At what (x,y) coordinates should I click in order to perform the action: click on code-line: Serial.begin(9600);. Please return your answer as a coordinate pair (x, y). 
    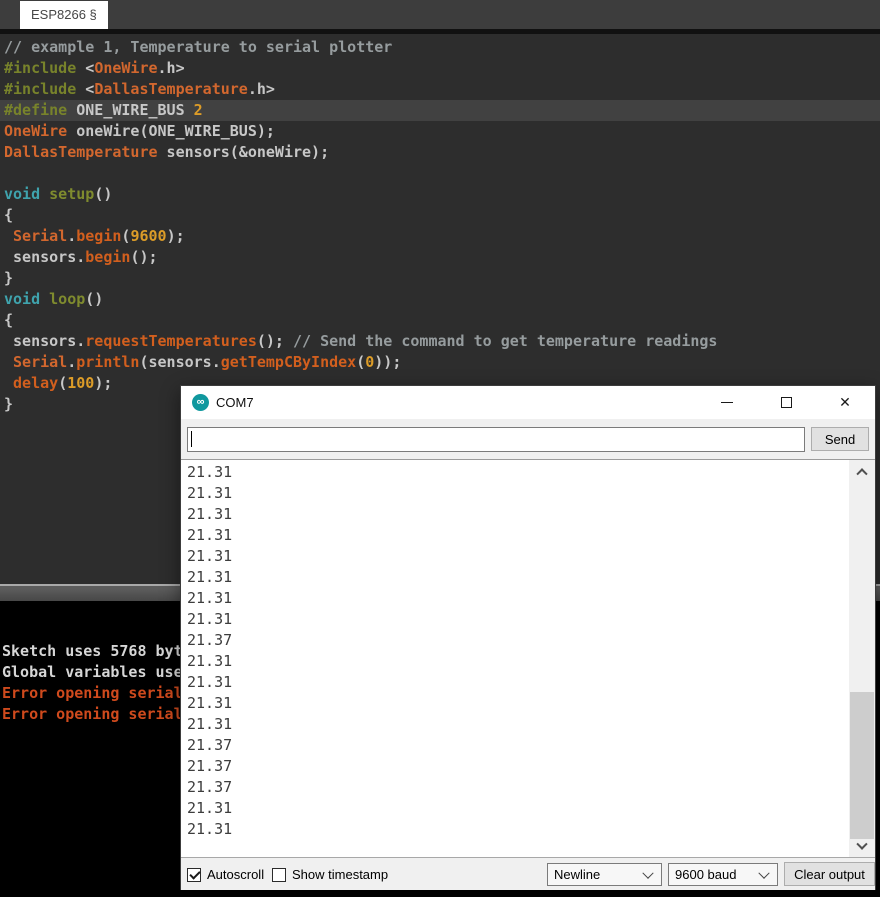
    Looking at the image, I should click on (99, 236).